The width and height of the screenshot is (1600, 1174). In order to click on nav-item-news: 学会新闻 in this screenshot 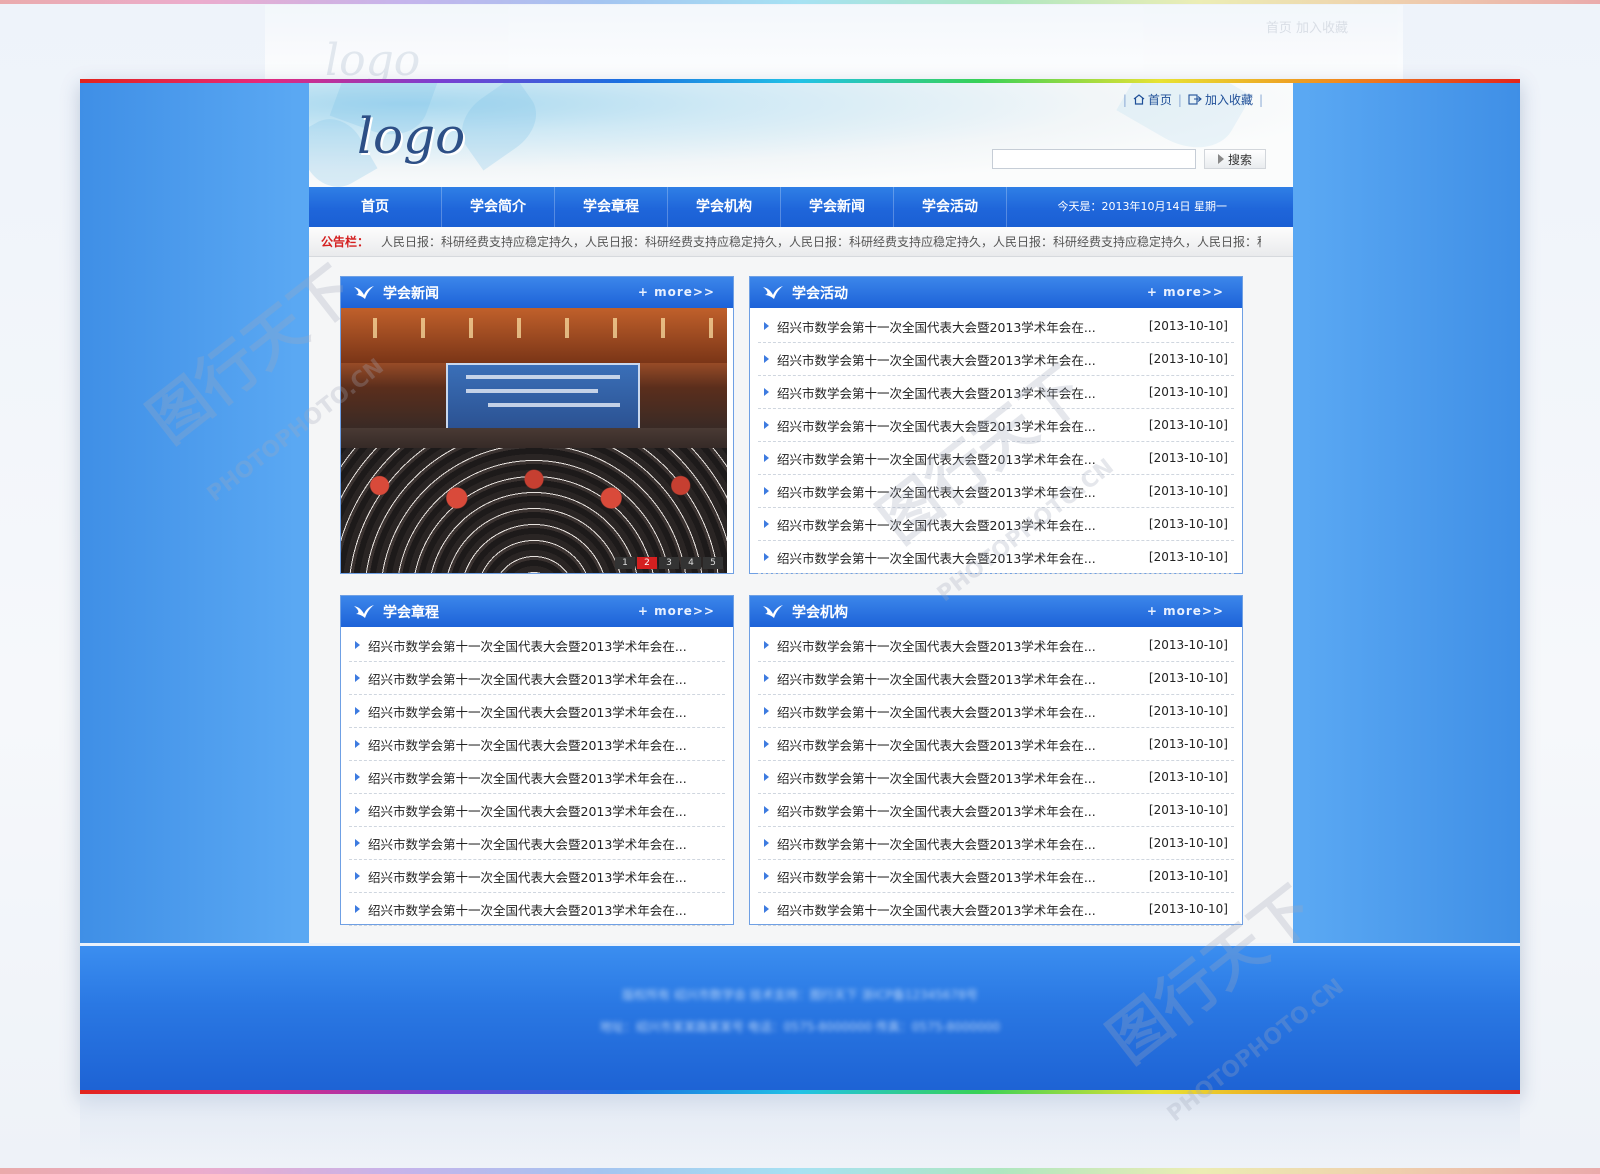, I will do `click(837, 207)`.